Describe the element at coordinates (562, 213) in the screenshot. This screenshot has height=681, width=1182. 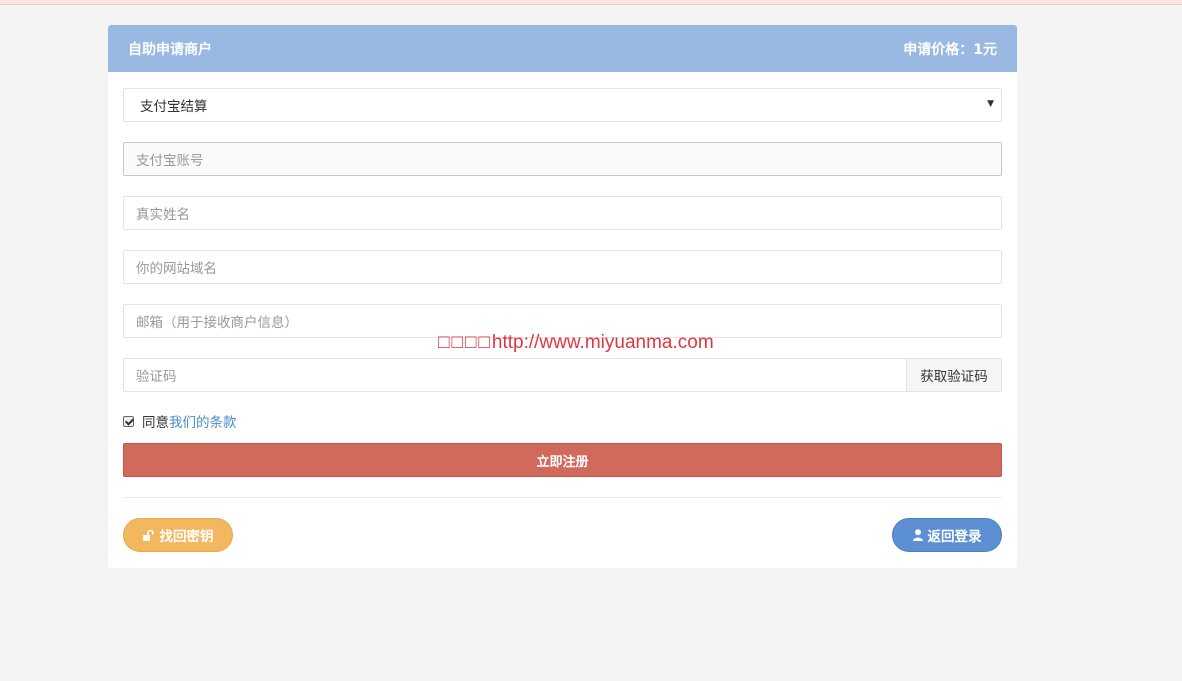
I see `realname-input: 真实姓名` at that location.